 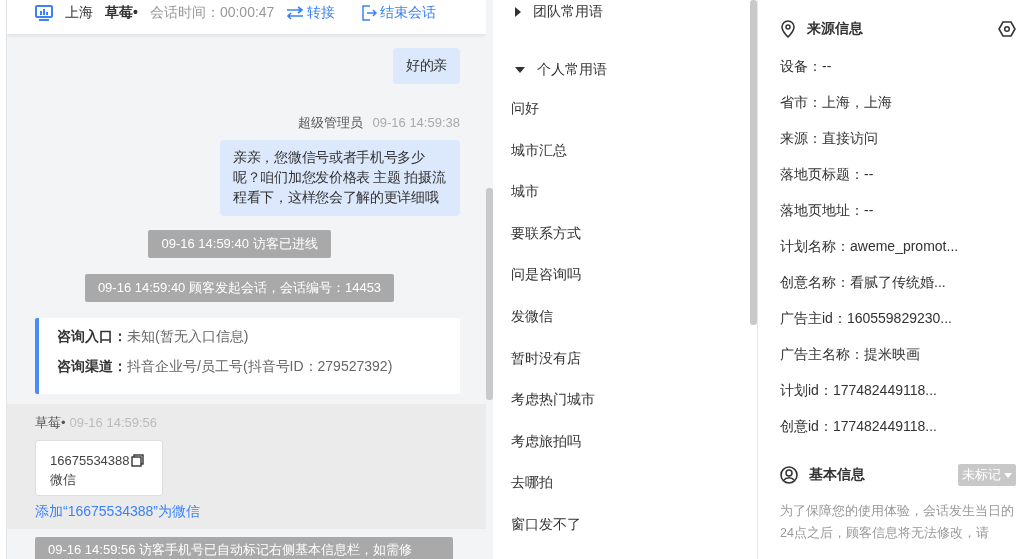 What do you see at coordinates (90, 461) in the screenshot?
I see `phone-number: 16675534388` at bounding box center [90, 461].